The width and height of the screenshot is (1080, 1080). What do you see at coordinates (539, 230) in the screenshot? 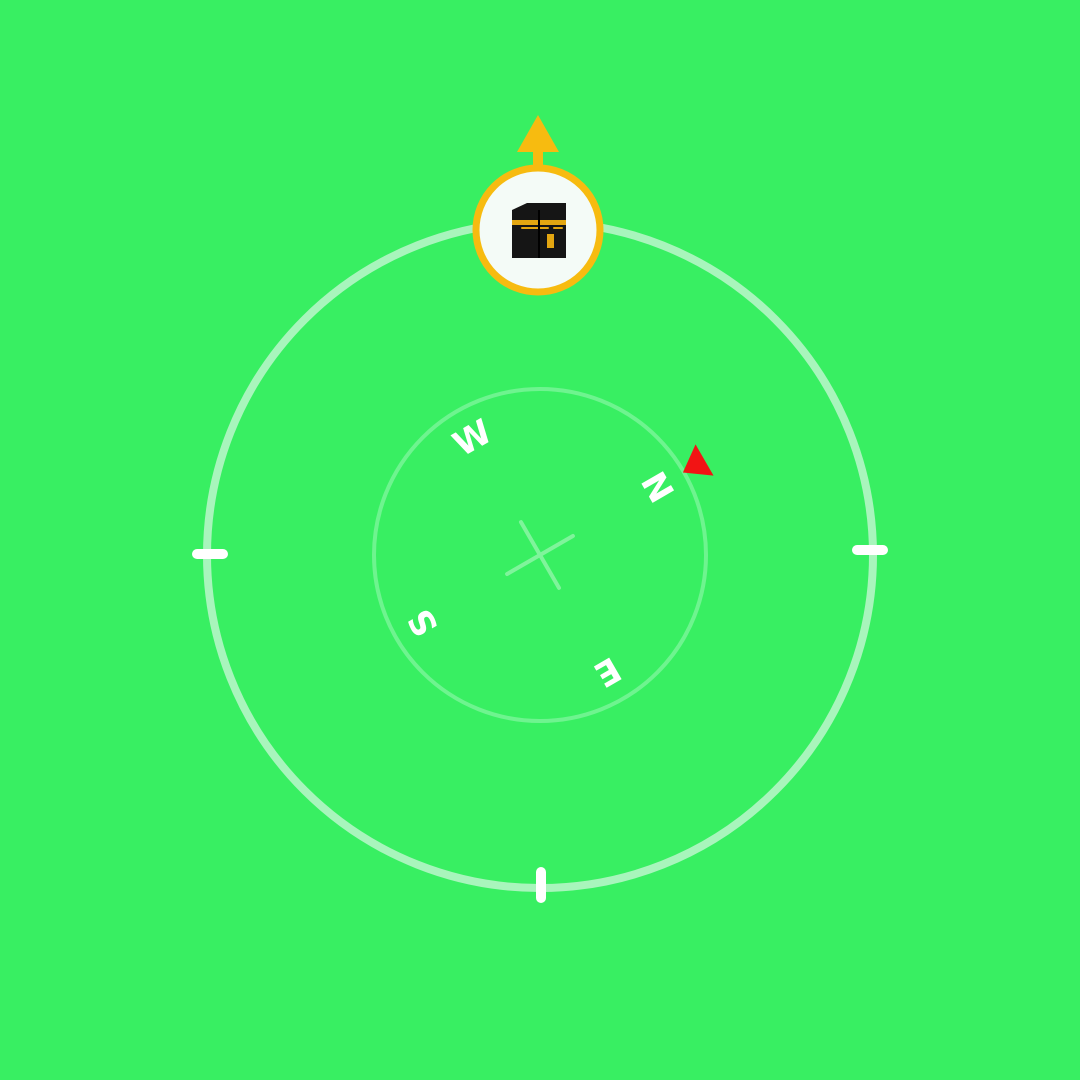
I see `kaaba-icon` at bounding box center [539, 230].